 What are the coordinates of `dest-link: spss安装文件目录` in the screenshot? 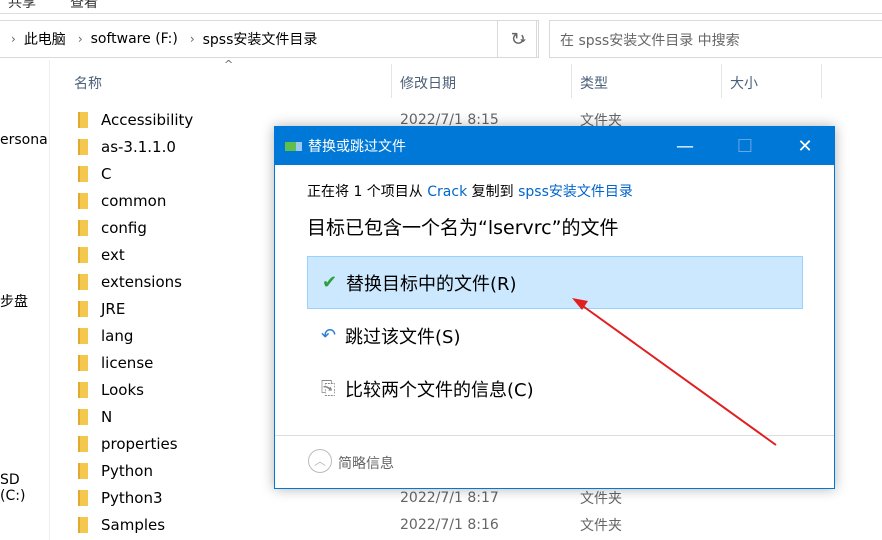 It's located at (575, 192).